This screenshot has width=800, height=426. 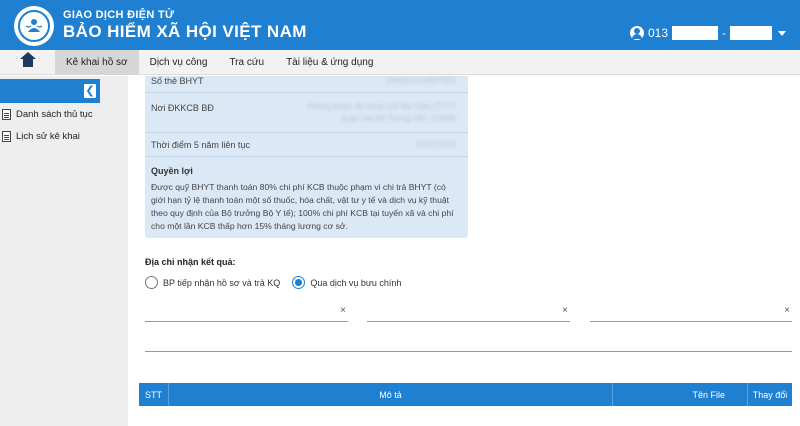 I want to click on user-menu: 013 -, so click(x=707, y=33).